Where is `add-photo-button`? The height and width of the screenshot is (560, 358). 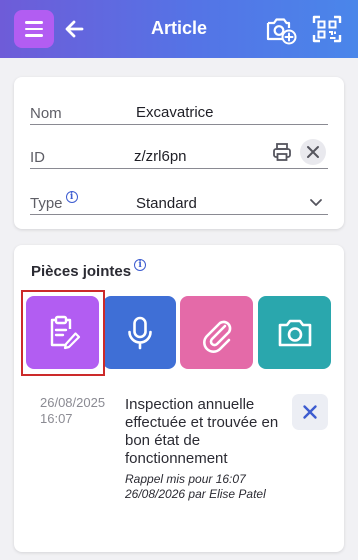 add-photo-button is located at coordinates (294, 332).